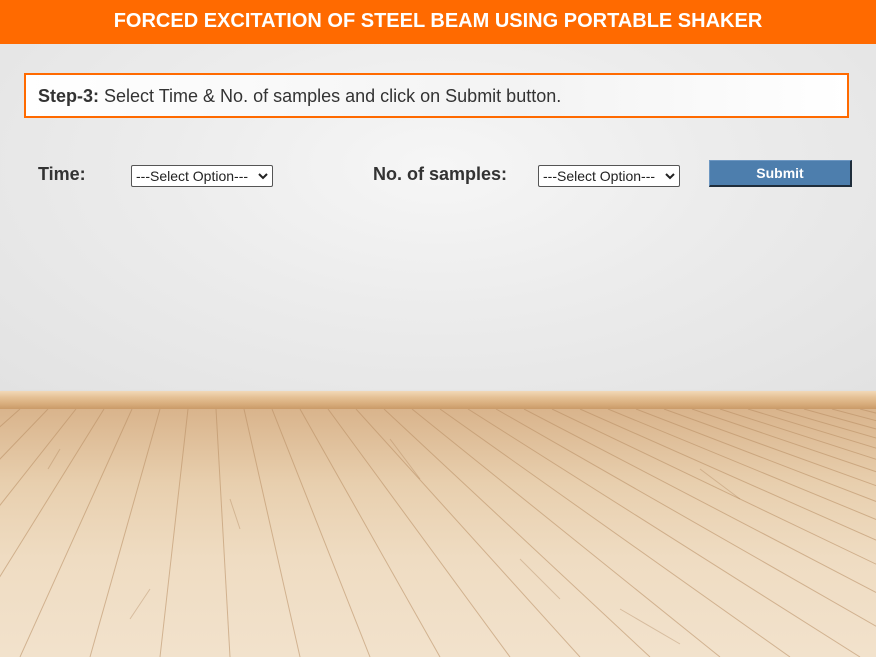 The width and height of the screenshot is (876, 657). Describe the element at coordinates (69, 96) in the screenshot. I see `step-label: Step-3:` at that location.